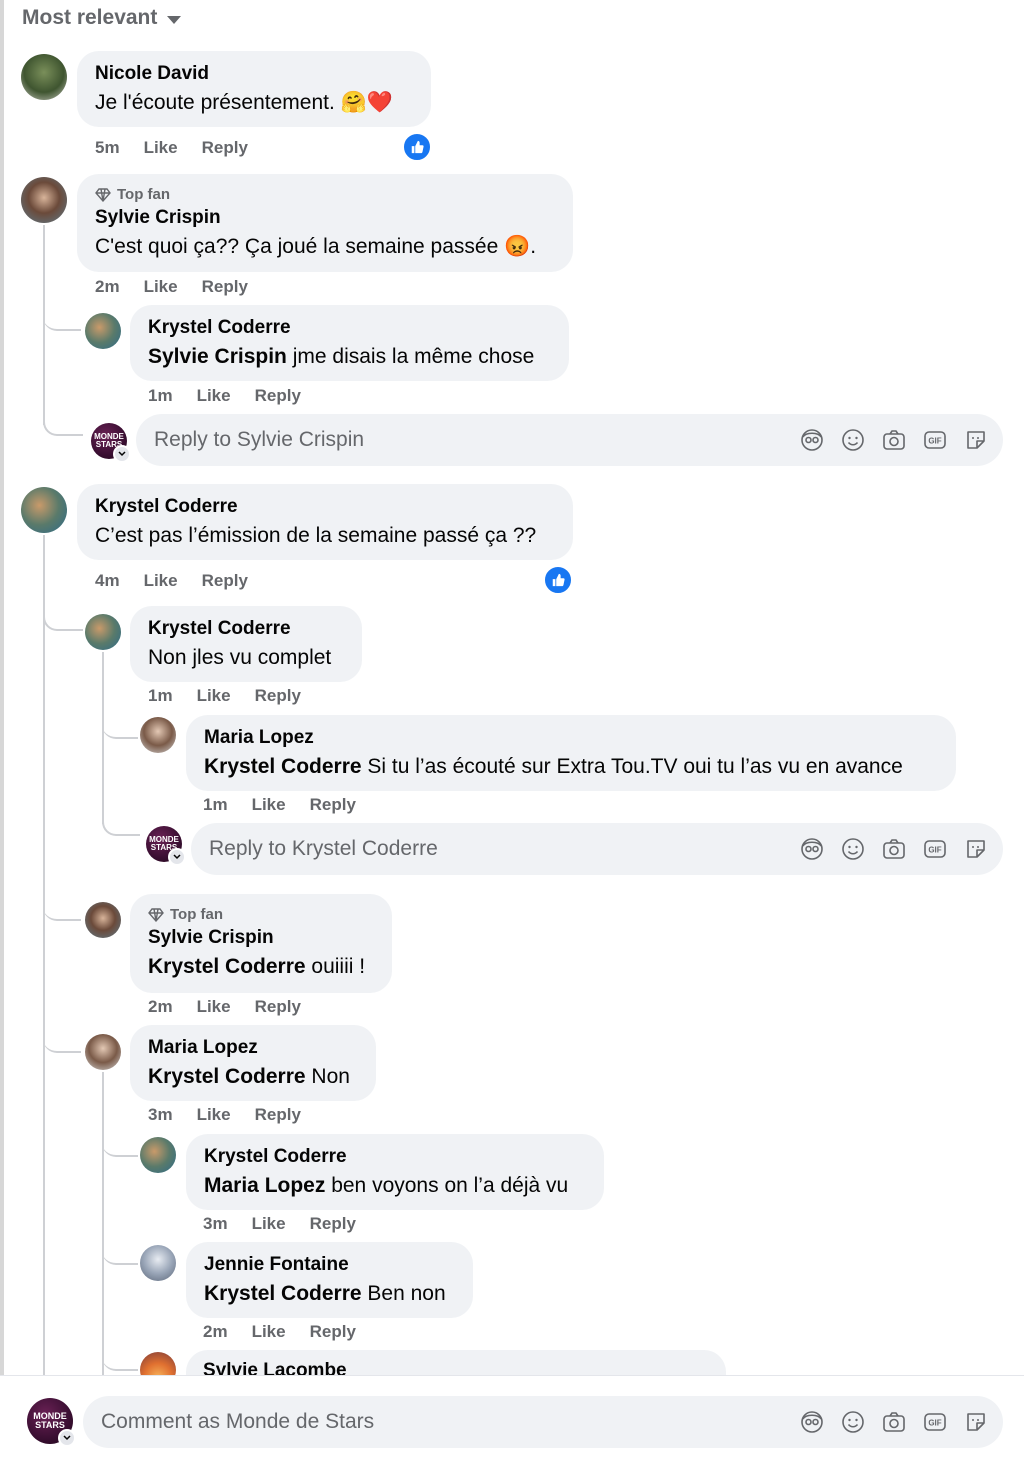 The image size is (1024, 1461). Describe the element at coordinates (325, 218) in the screenshot. I see `comment-author: Sylvie Crispin` at that location.